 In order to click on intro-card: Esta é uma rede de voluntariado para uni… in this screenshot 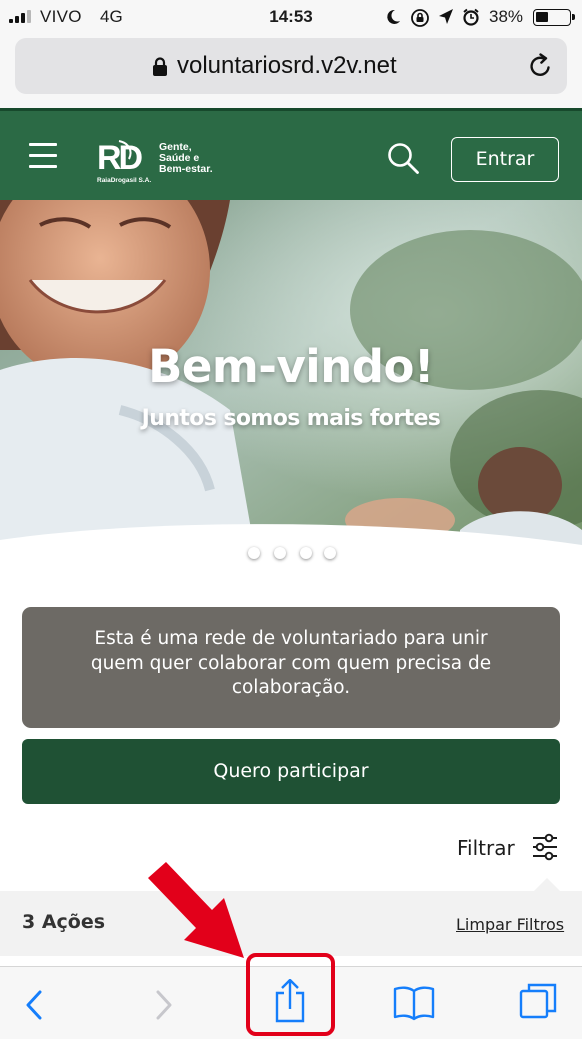, I will do `click(291, 667)`.